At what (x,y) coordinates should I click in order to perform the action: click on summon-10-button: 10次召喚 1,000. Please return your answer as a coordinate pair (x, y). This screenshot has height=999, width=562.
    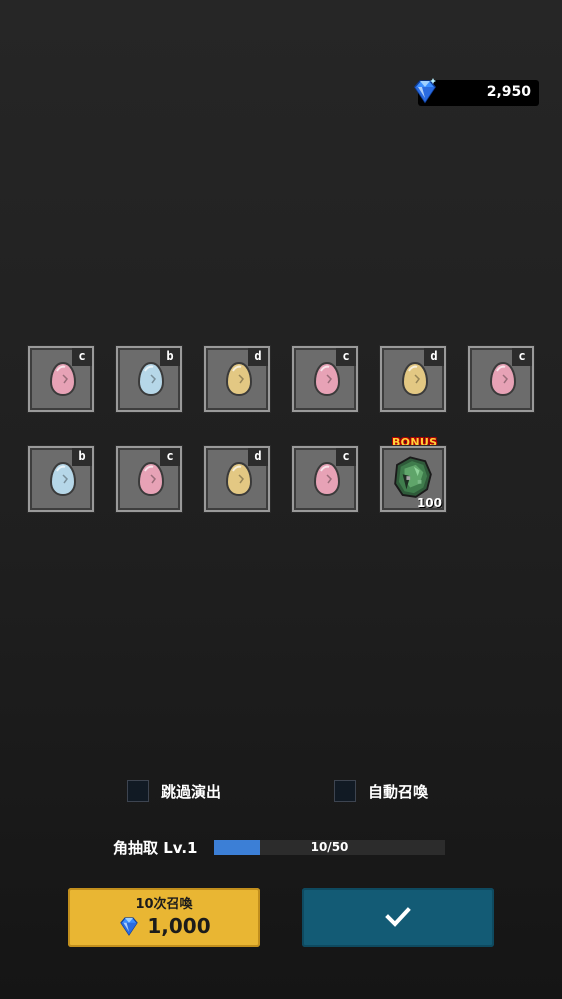
    Looking at the image, I should click on (164, 917).